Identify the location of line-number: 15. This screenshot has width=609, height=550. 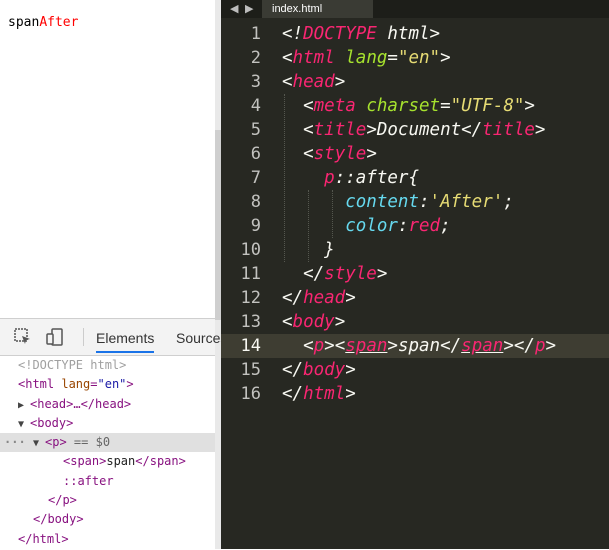
(250, 370).